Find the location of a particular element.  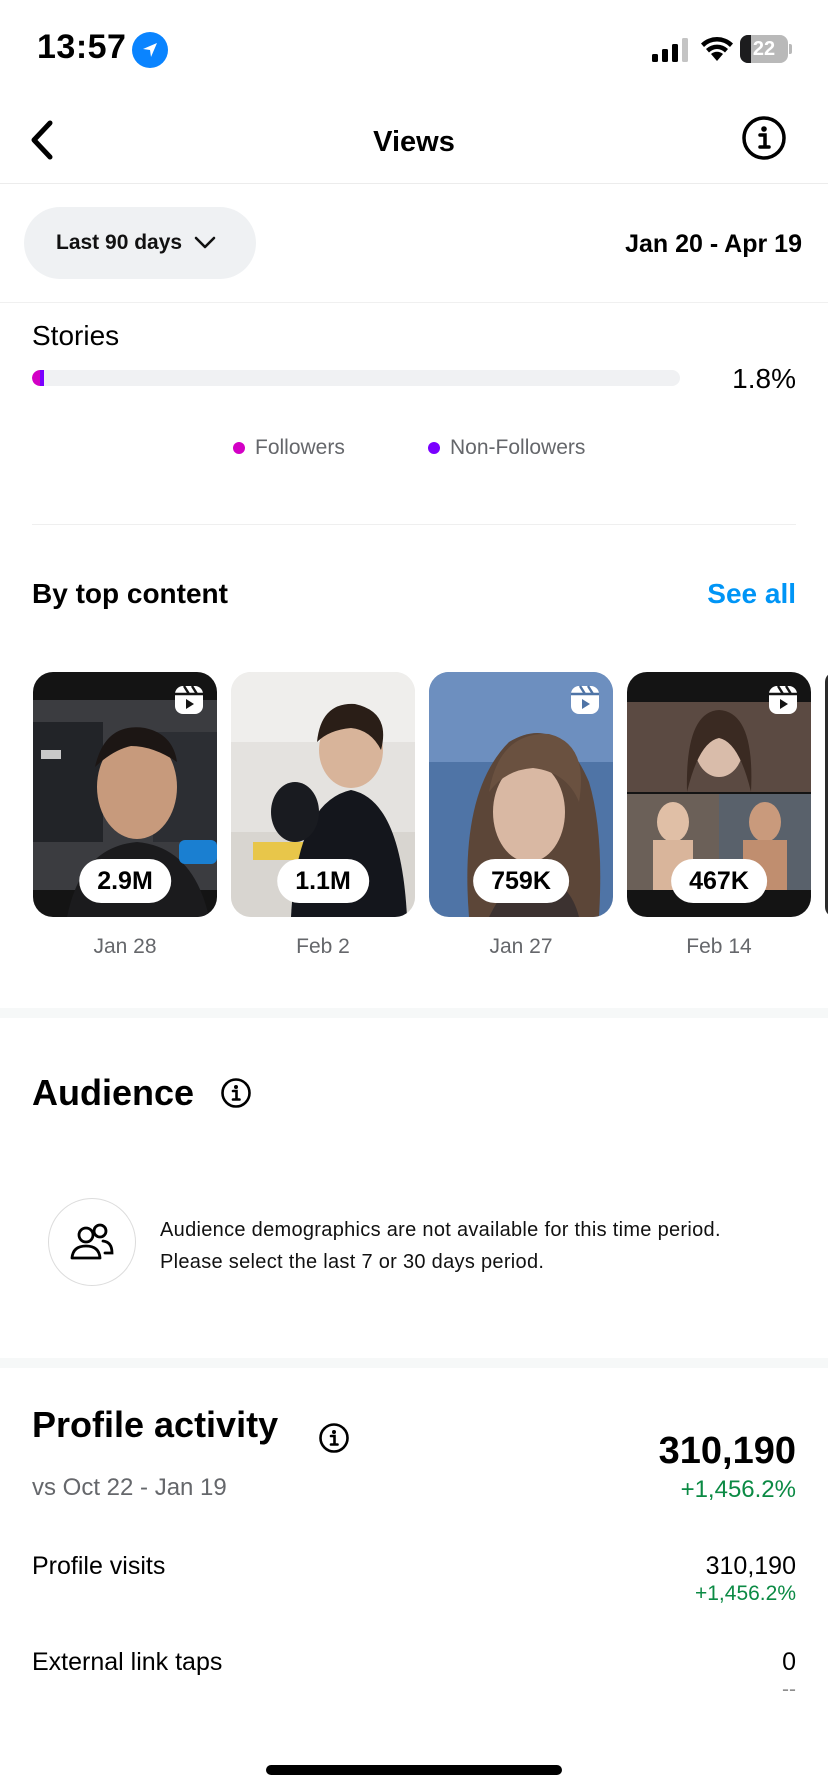

followers-fill is located at coordinates (36, 378).